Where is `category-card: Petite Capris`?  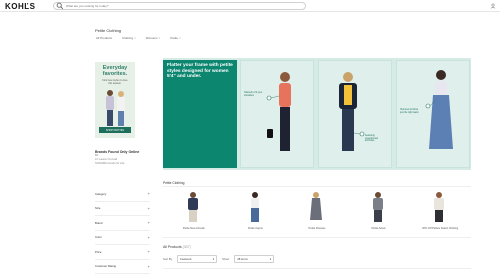
category-card: Petite Capris is located at coordinates (256, 213).